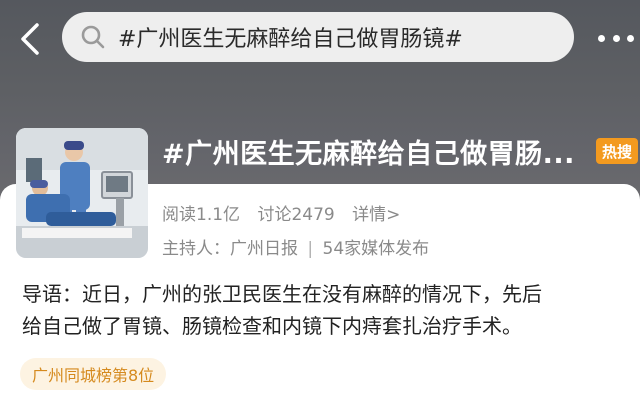 The width and height of the screenshot is (640, 406). I want to click on topic-host-line: 主持人：广州日报 | 54家媒体发布, so click(295, 246).